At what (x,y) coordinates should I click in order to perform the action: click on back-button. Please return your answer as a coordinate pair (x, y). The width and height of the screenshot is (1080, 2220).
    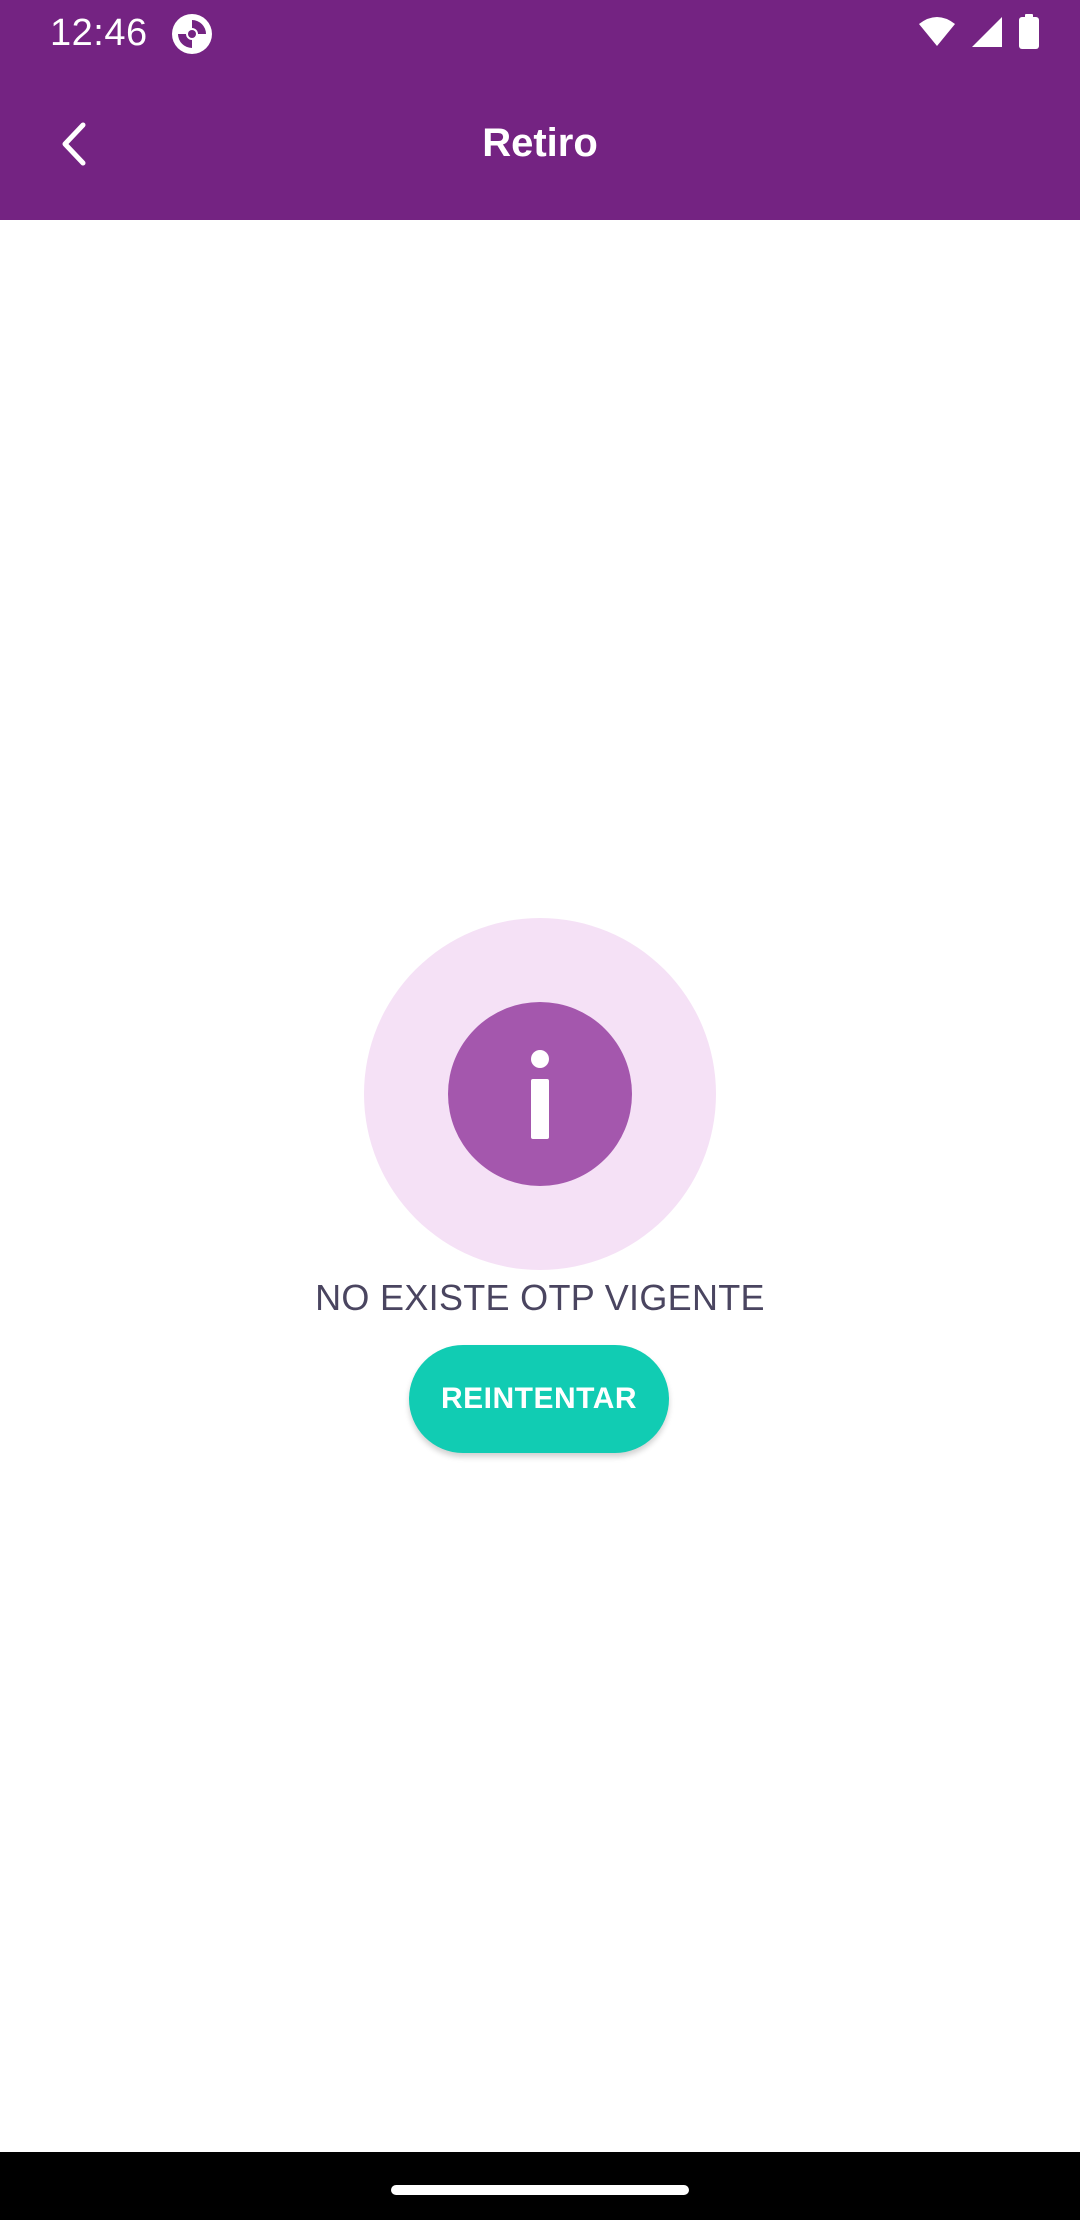
    Looking at the image, I should click on (75, 146).